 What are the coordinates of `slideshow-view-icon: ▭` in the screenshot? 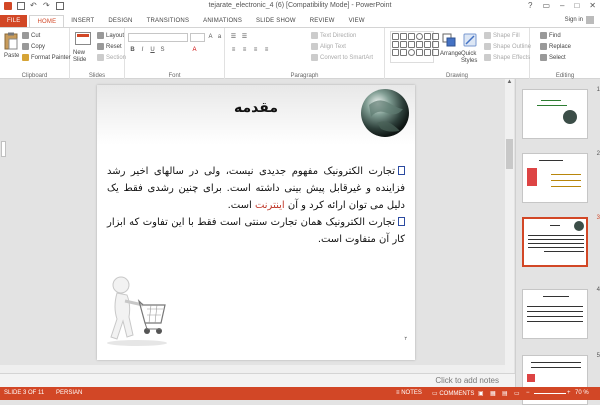 It's located at (517, 393).